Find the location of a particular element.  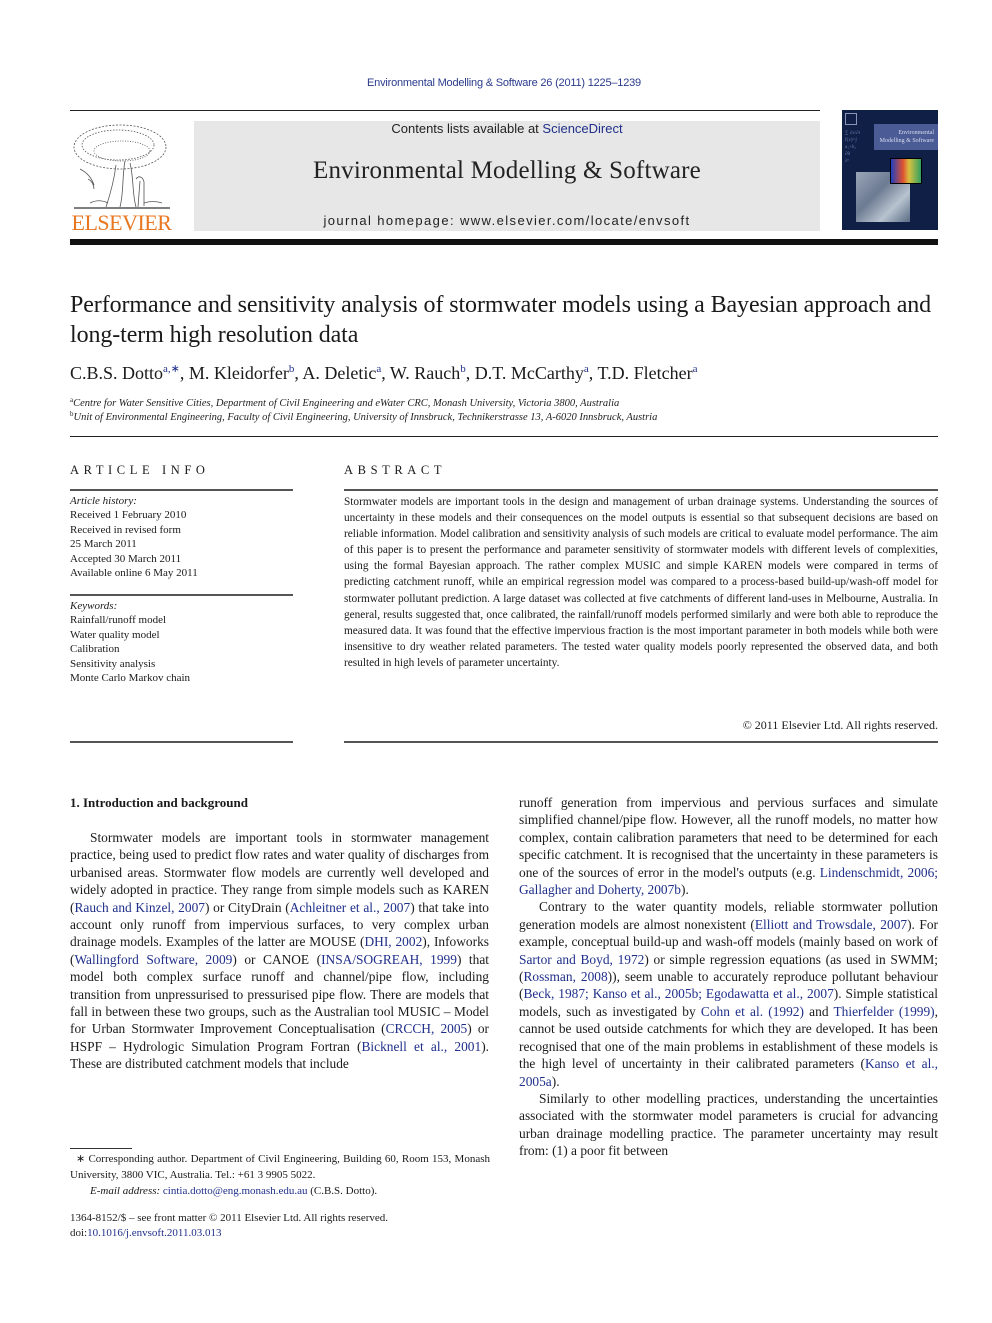

citation-link: Achleitner et al., 2007 is located at coordinates (350, 907).